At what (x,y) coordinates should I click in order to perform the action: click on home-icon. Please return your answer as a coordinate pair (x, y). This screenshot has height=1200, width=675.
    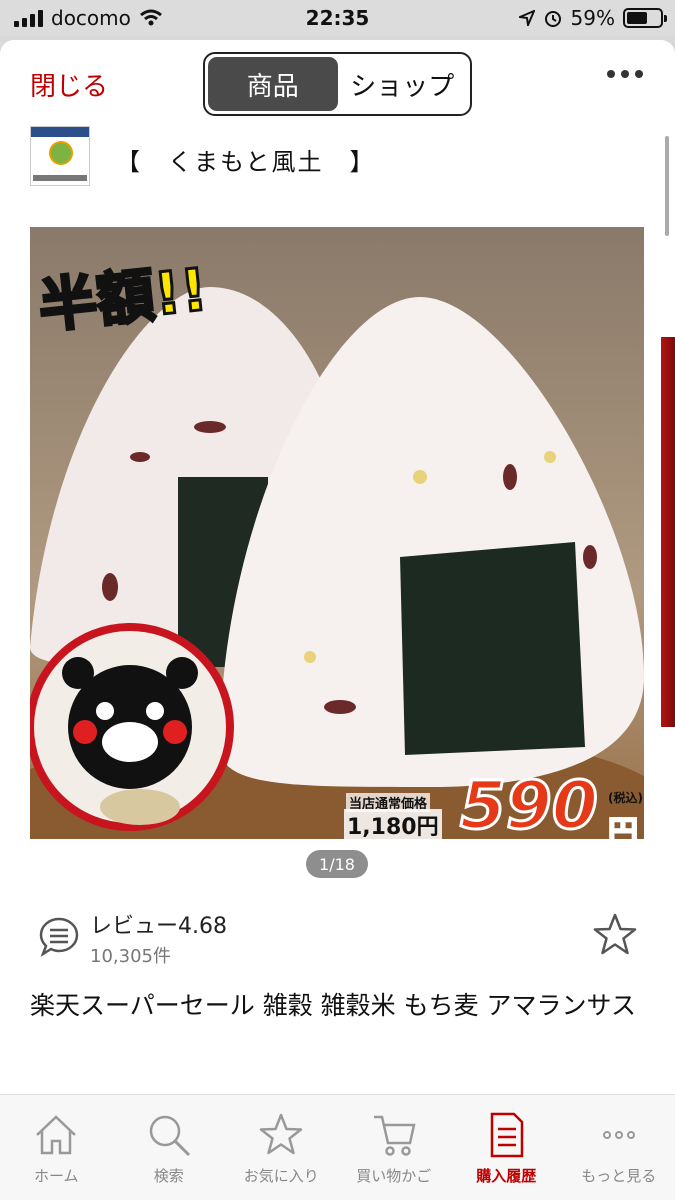
    Looking at the image, I should click on (56, 1135).